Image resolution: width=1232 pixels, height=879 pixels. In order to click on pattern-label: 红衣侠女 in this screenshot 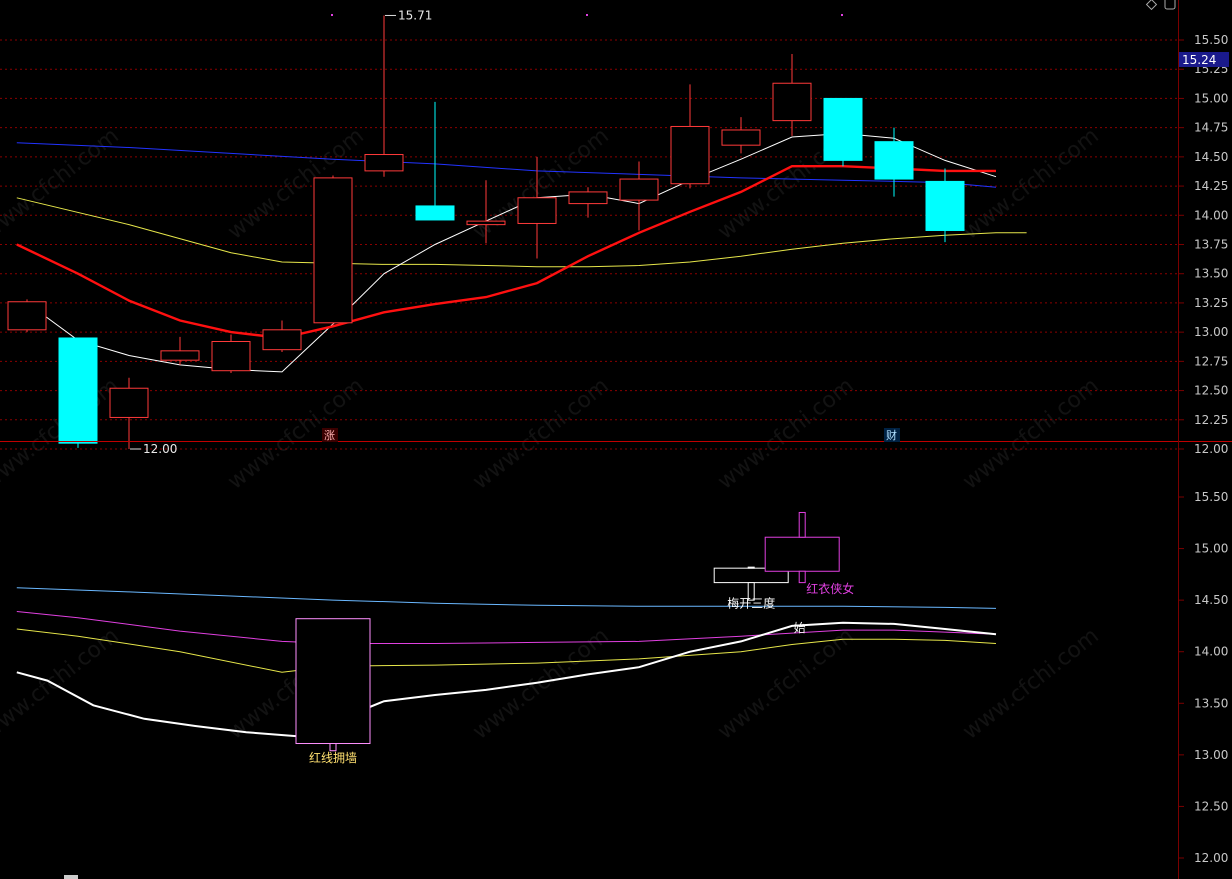, I will do `click(830, 588)`.